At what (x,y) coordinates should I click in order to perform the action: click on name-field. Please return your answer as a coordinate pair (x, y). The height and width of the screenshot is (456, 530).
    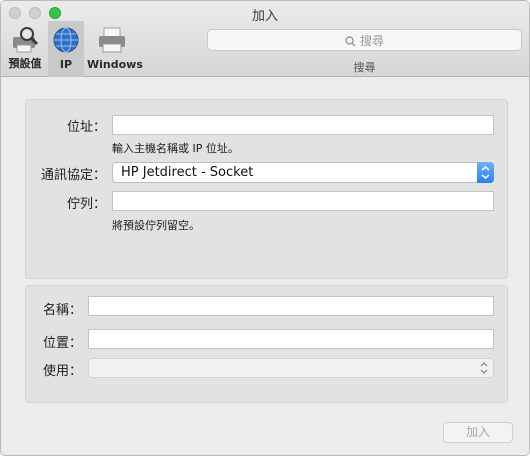
    Looking at the image, I should click on (291, 306).